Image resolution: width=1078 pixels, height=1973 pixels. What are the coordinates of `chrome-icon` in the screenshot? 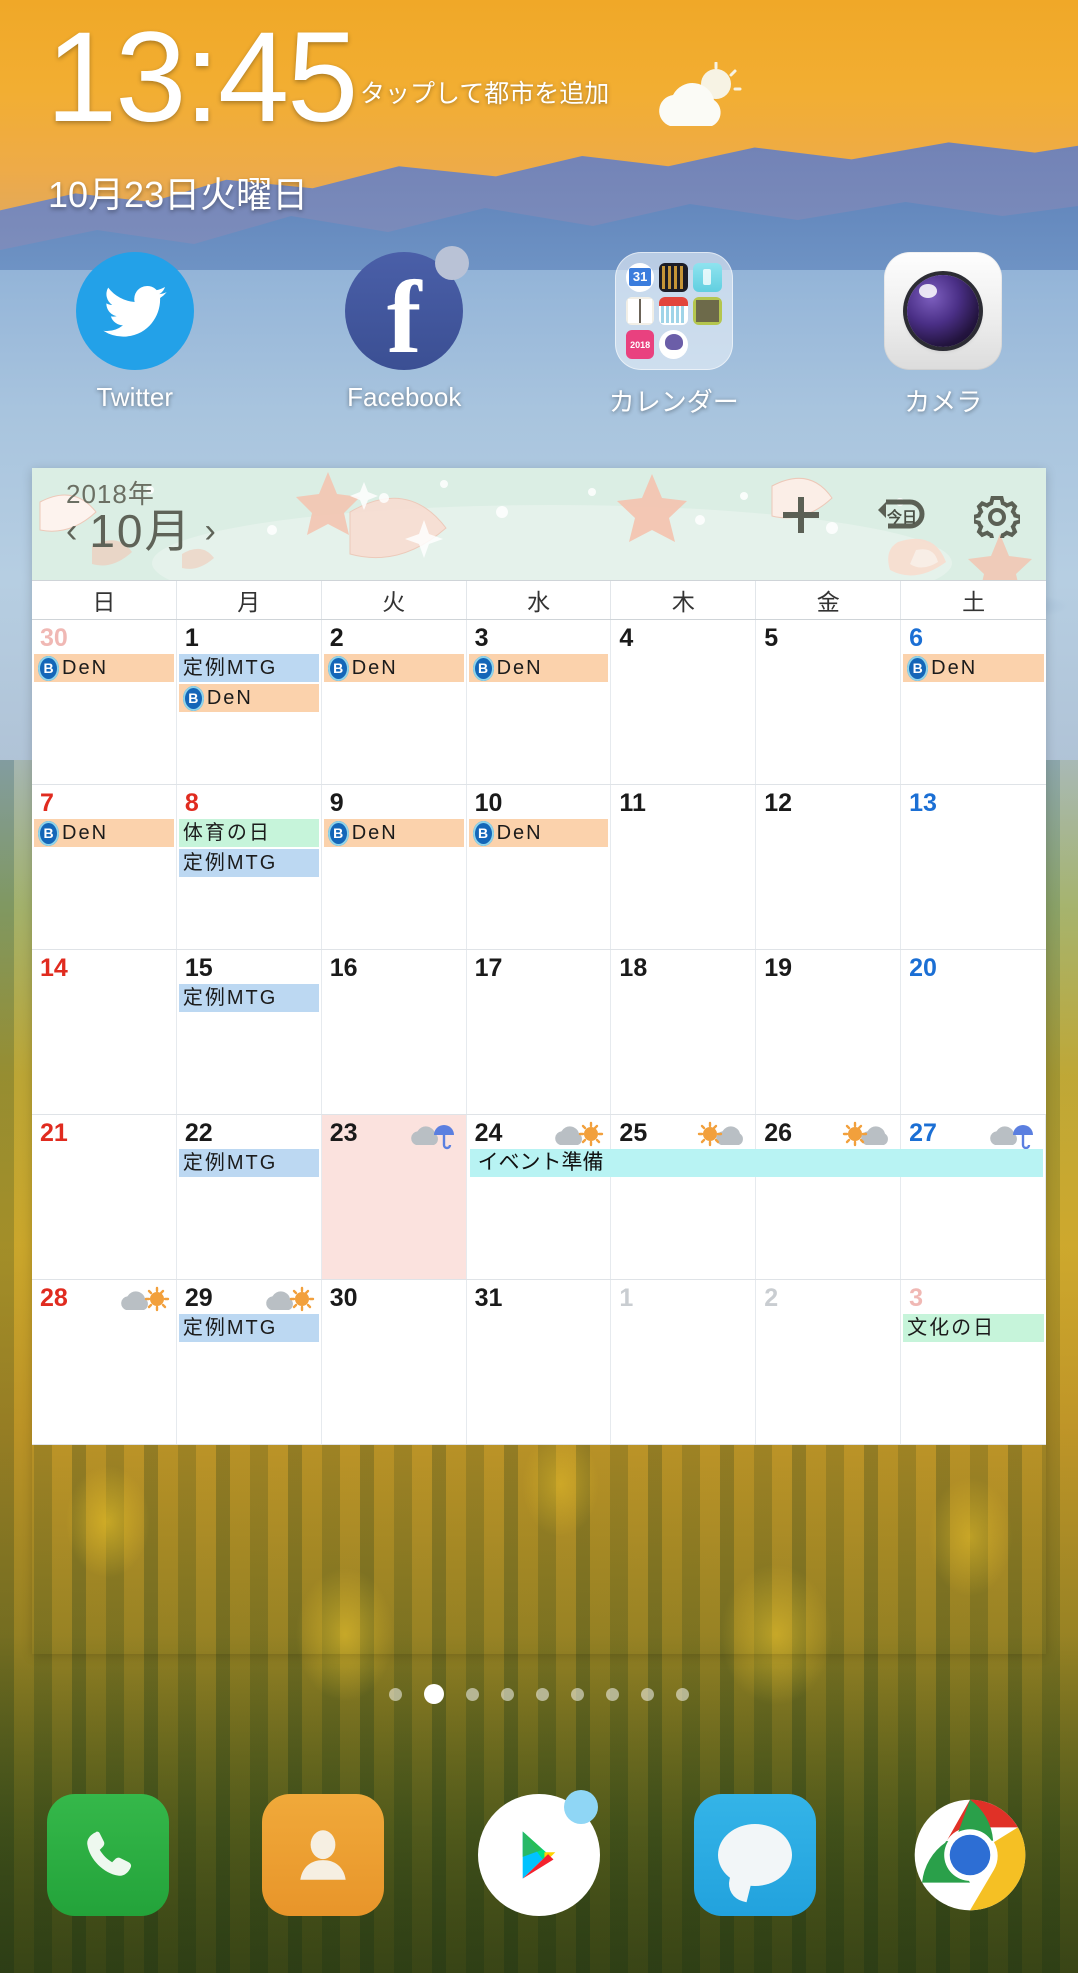 It's located at (970, 1855).